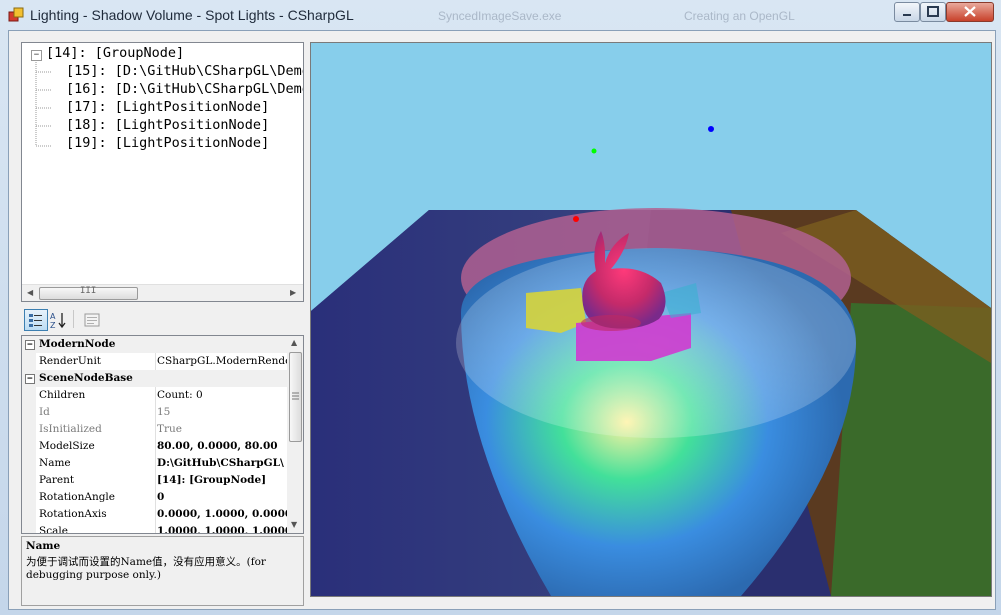 Image resolution: width=1001 pixels, height=615 pixels. What do you see at coordinates (222, 429) in the screenshot?
I see `property-value: True` at bounding box center [222, 429].